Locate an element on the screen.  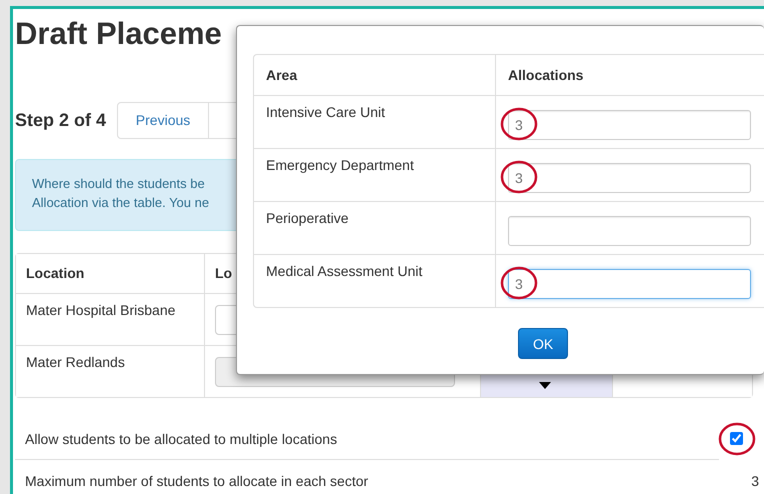
allocation-input is located at coordinates (629, 231).